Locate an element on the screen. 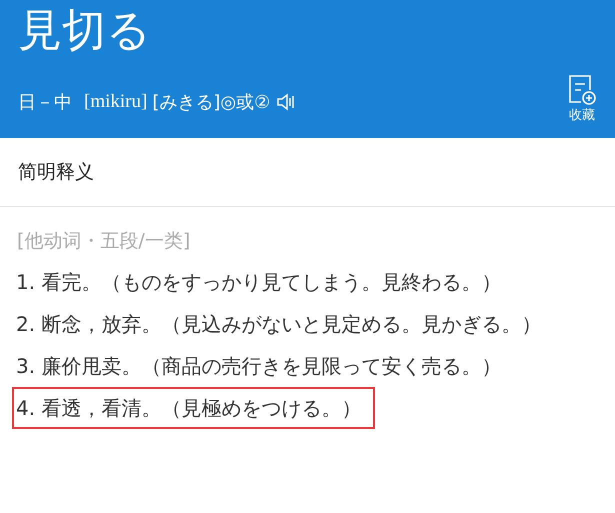 The image size is (615, 513). romaji-reading: [mikiru] is located at coordinates (116, 102).